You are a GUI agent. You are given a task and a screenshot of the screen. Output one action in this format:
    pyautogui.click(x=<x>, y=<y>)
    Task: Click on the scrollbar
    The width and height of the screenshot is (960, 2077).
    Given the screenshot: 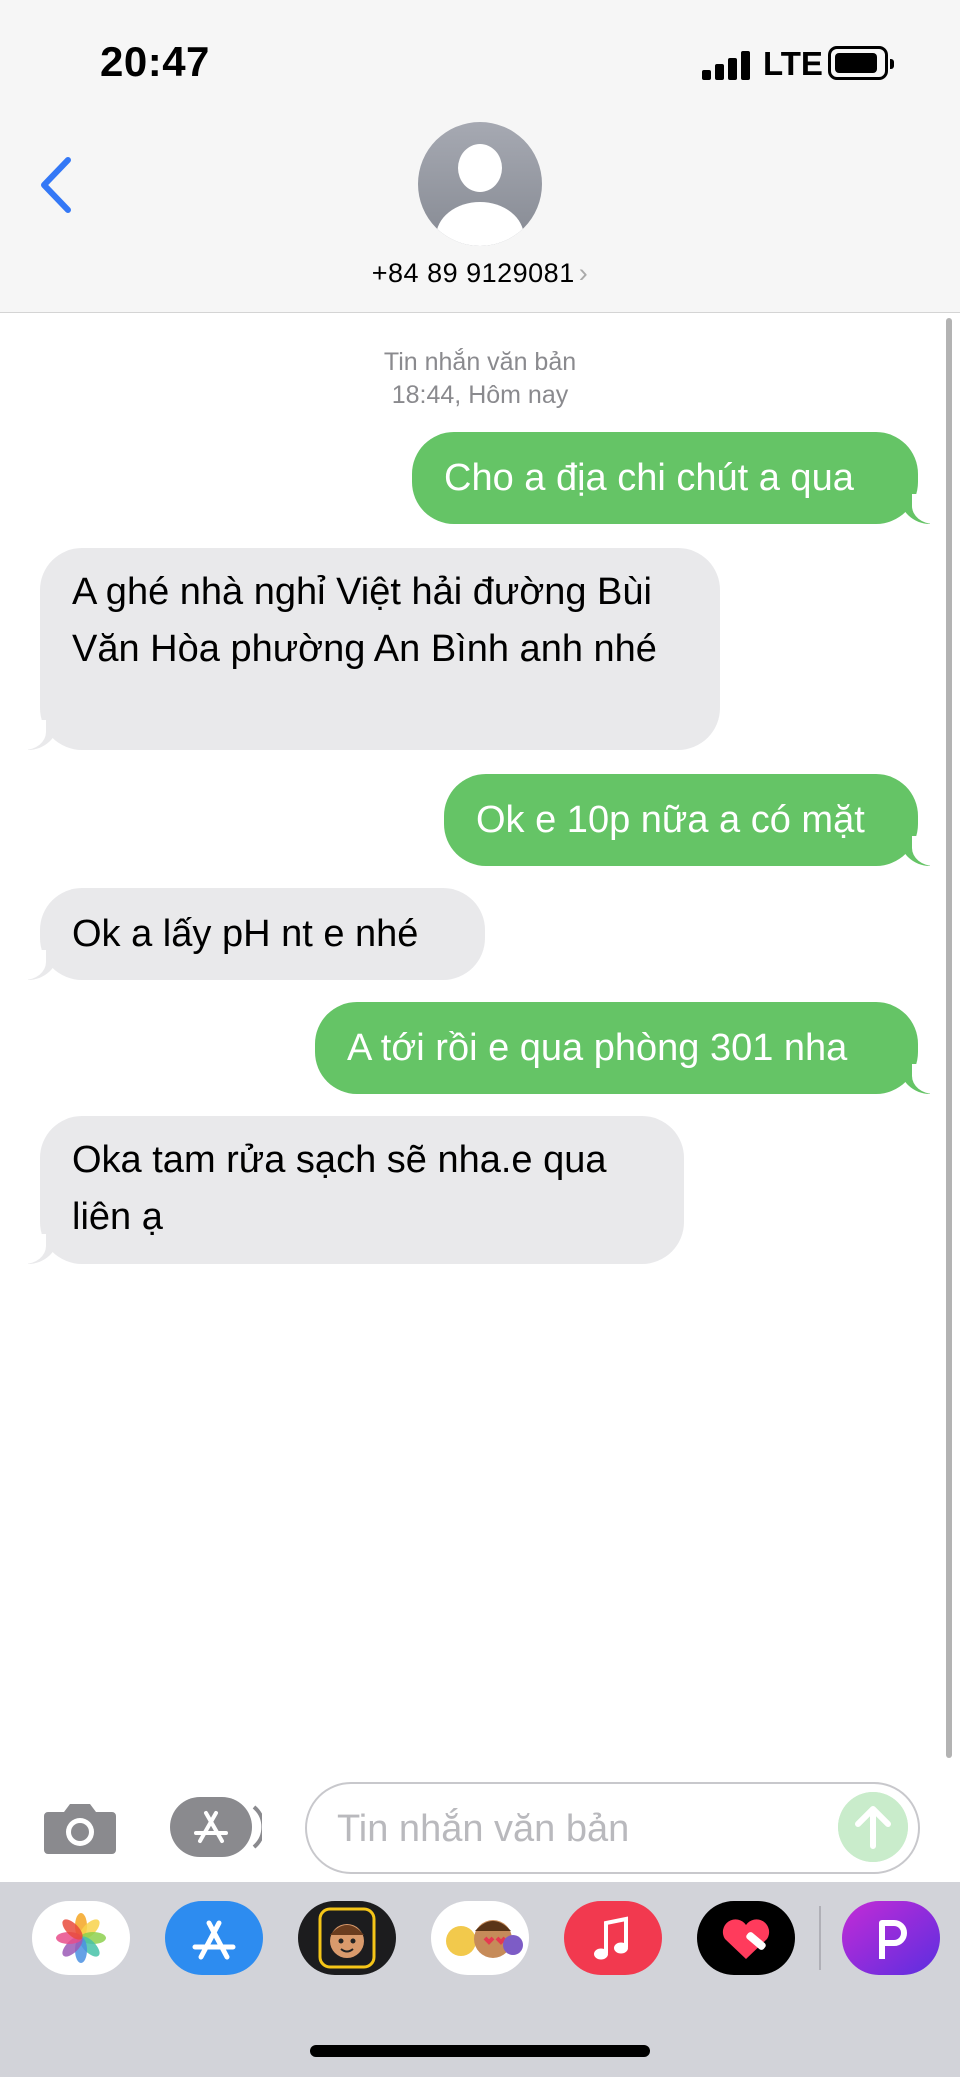 What is the action you would take?
    pyautogui.click(x=949, y=1038)
    